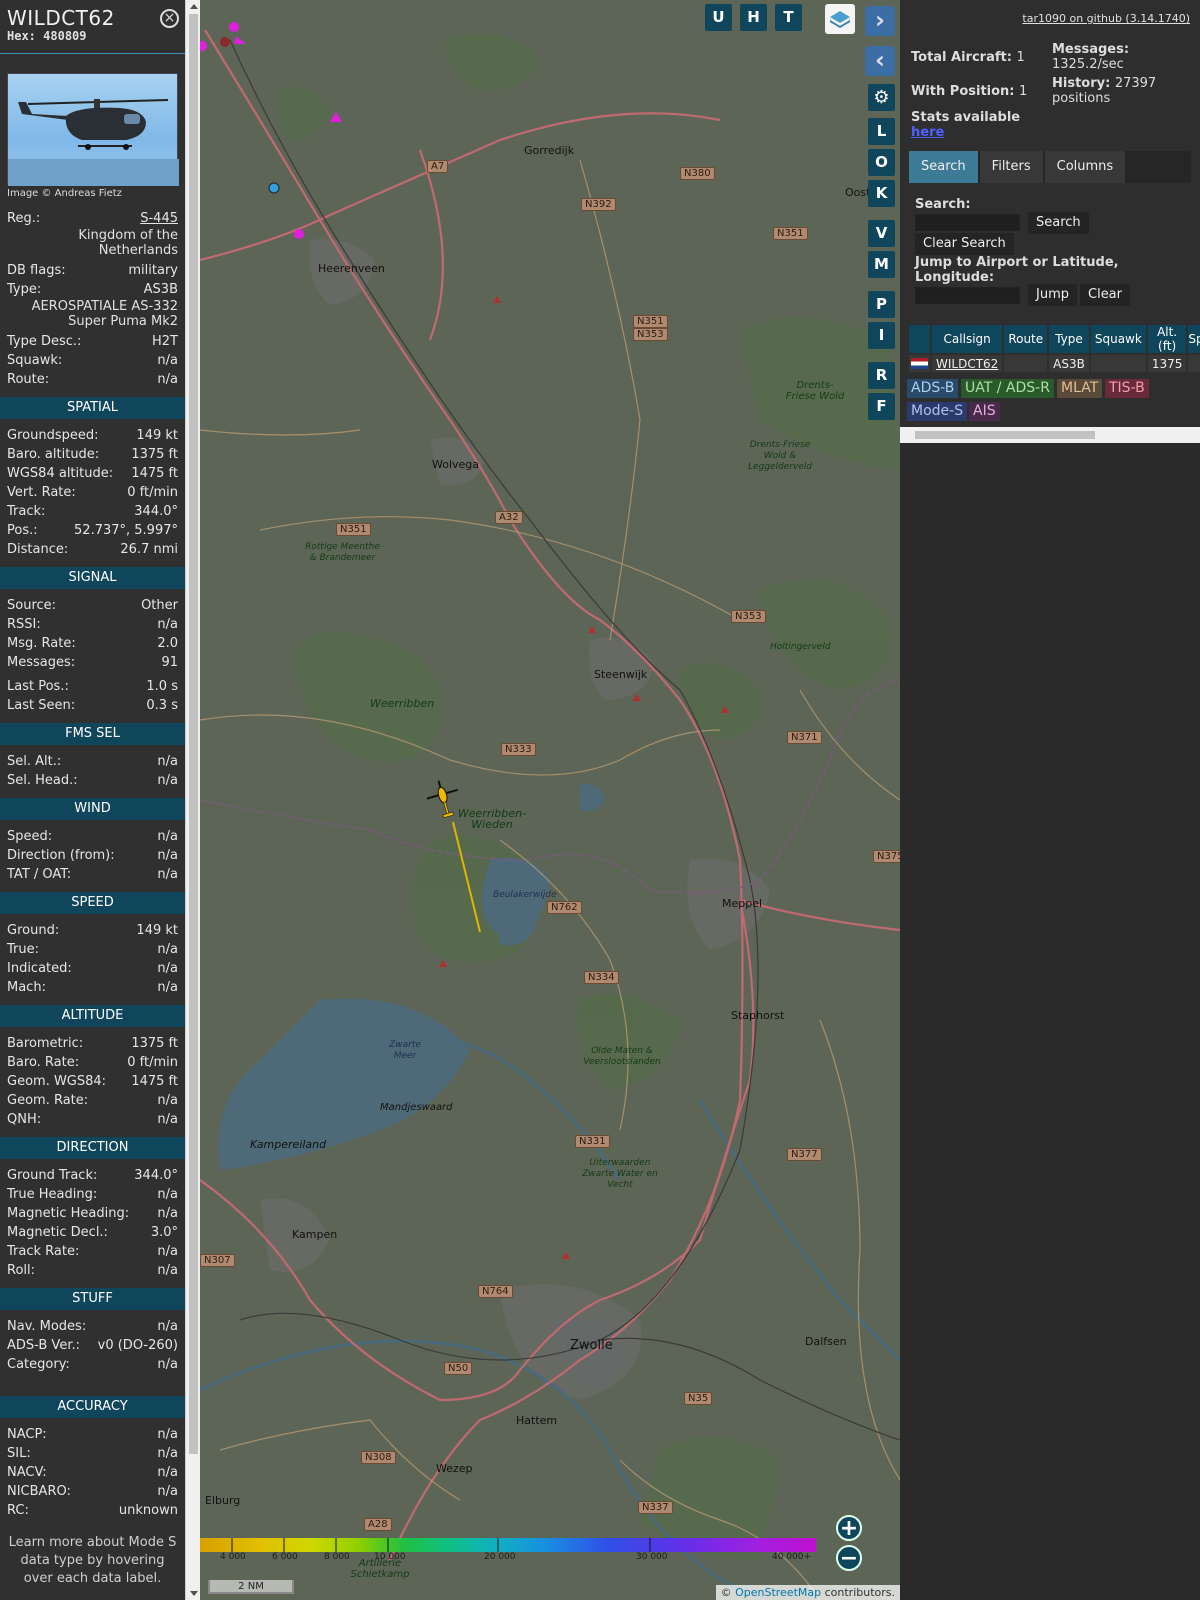 The height and width of the screenshot is (1600, 1200). Describe the element at coordinates (37, 549) in the screenshot. I see `info-label: Distance:` at that location.